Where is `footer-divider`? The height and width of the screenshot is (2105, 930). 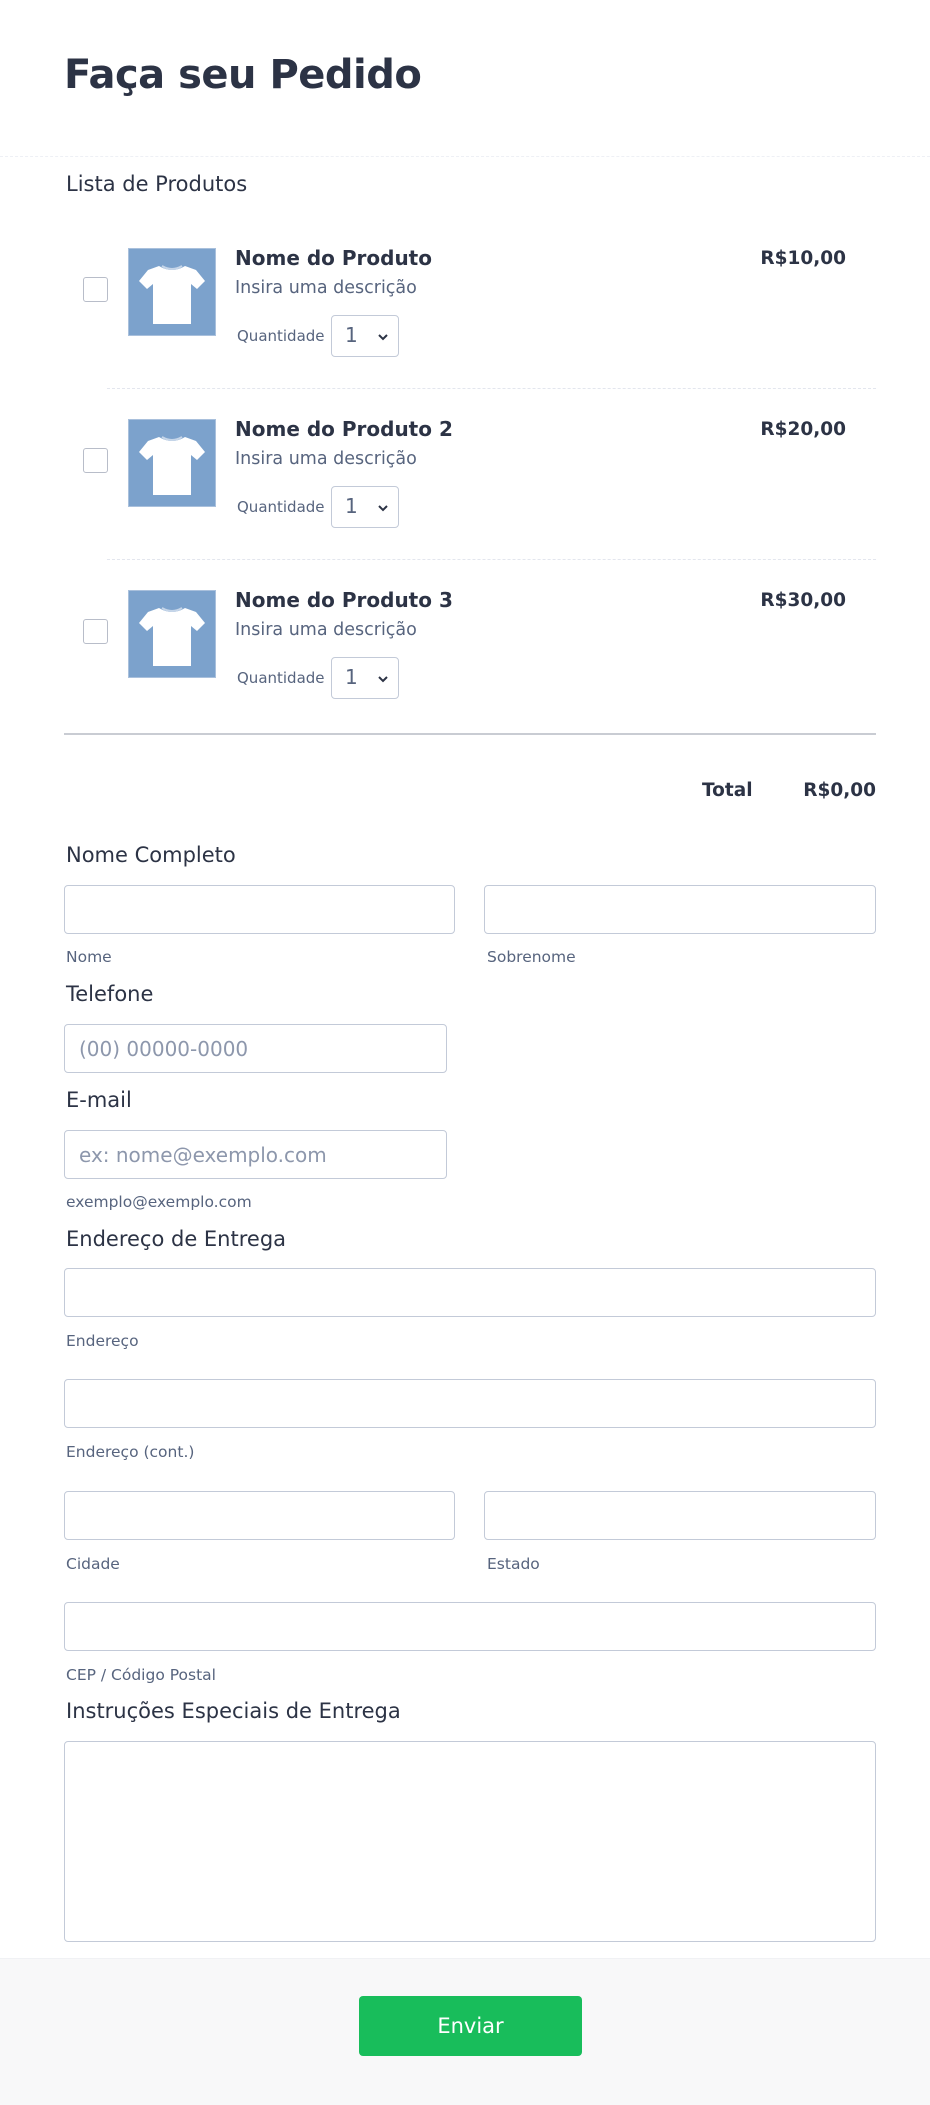
footer-divider is located at coordinates (465, 1958).